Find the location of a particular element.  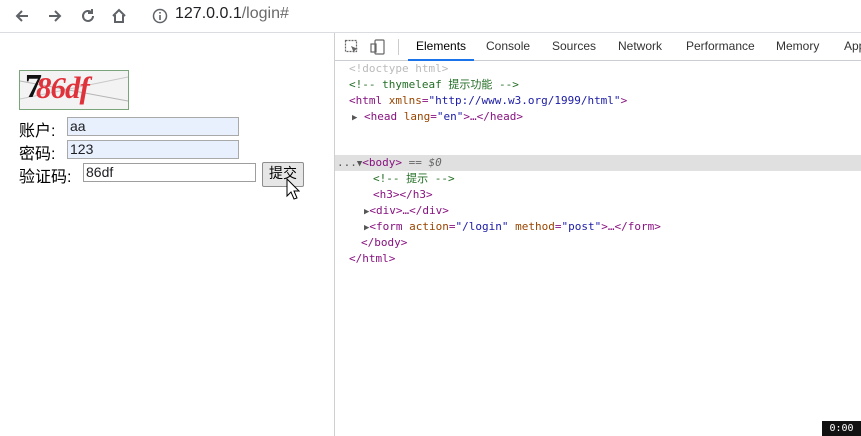

dom-line-div: ▶<div>…</div> is located at coordinates (406, 211).